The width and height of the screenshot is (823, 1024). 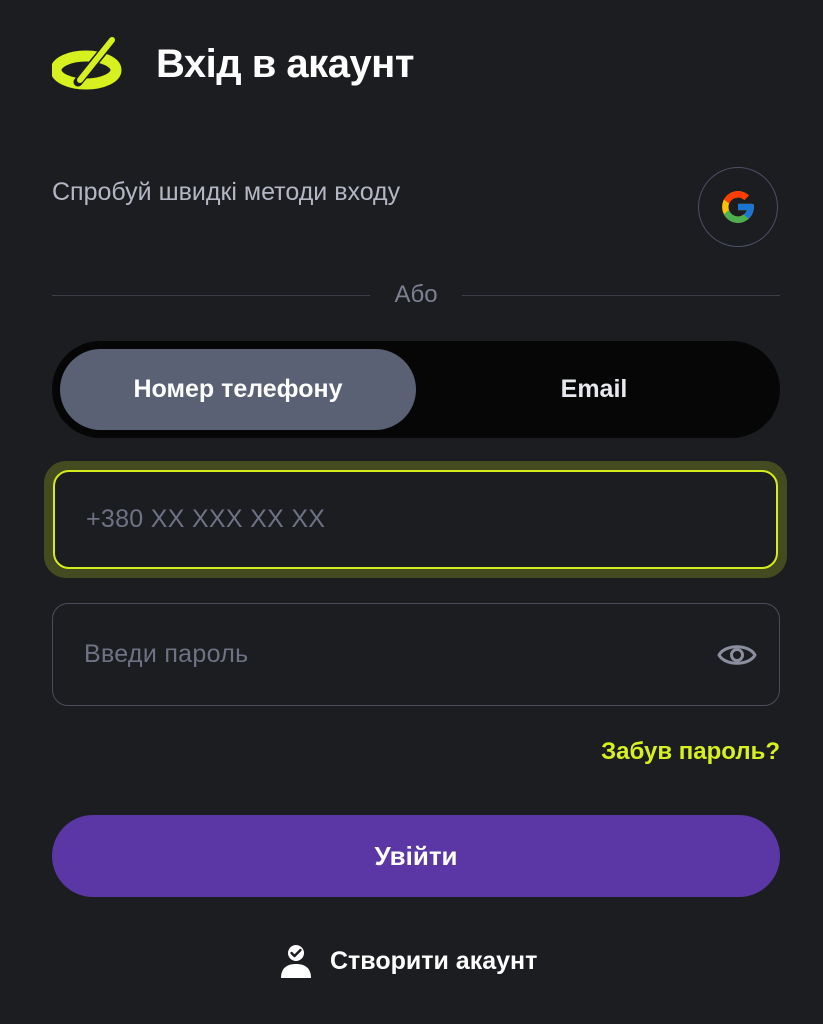 I want to click on login-method-toggle: Номер телефону Email, so click(x=416, y=389).